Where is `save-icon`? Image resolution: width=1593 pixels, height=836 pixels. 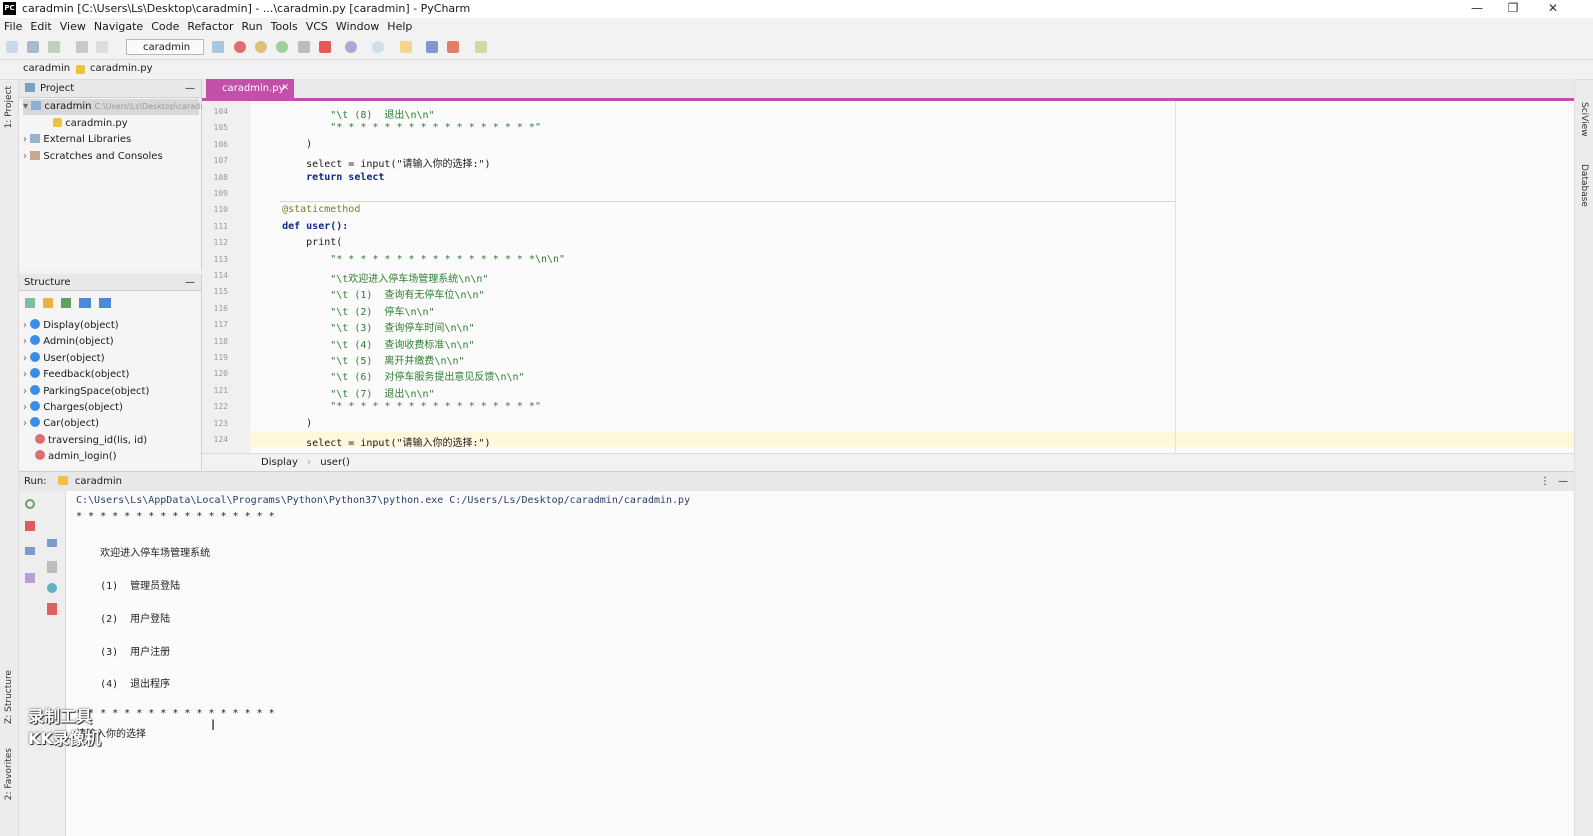 save-icon is located at coordinates (33, 47).